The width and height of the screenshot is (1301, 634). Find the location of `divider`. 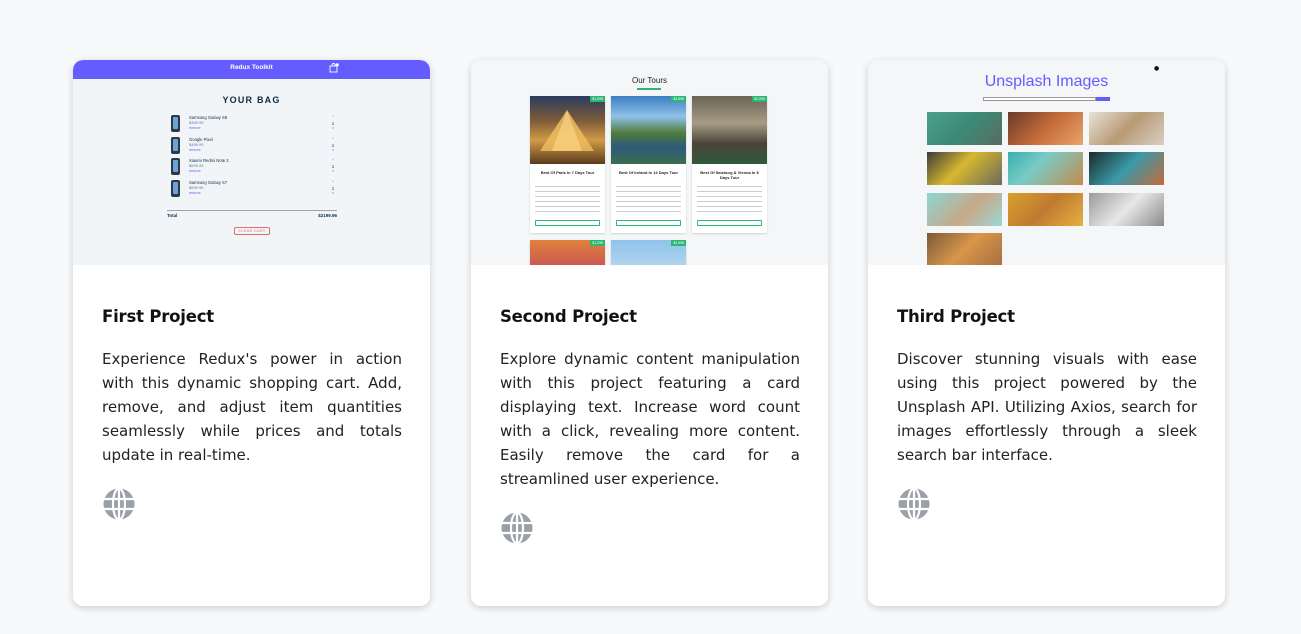

divider is located at coordinates (252, 210).